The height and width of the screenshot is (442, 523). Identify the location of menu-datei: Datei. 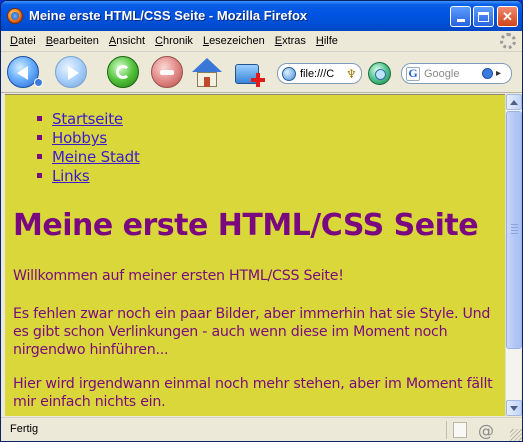
(23, 41).